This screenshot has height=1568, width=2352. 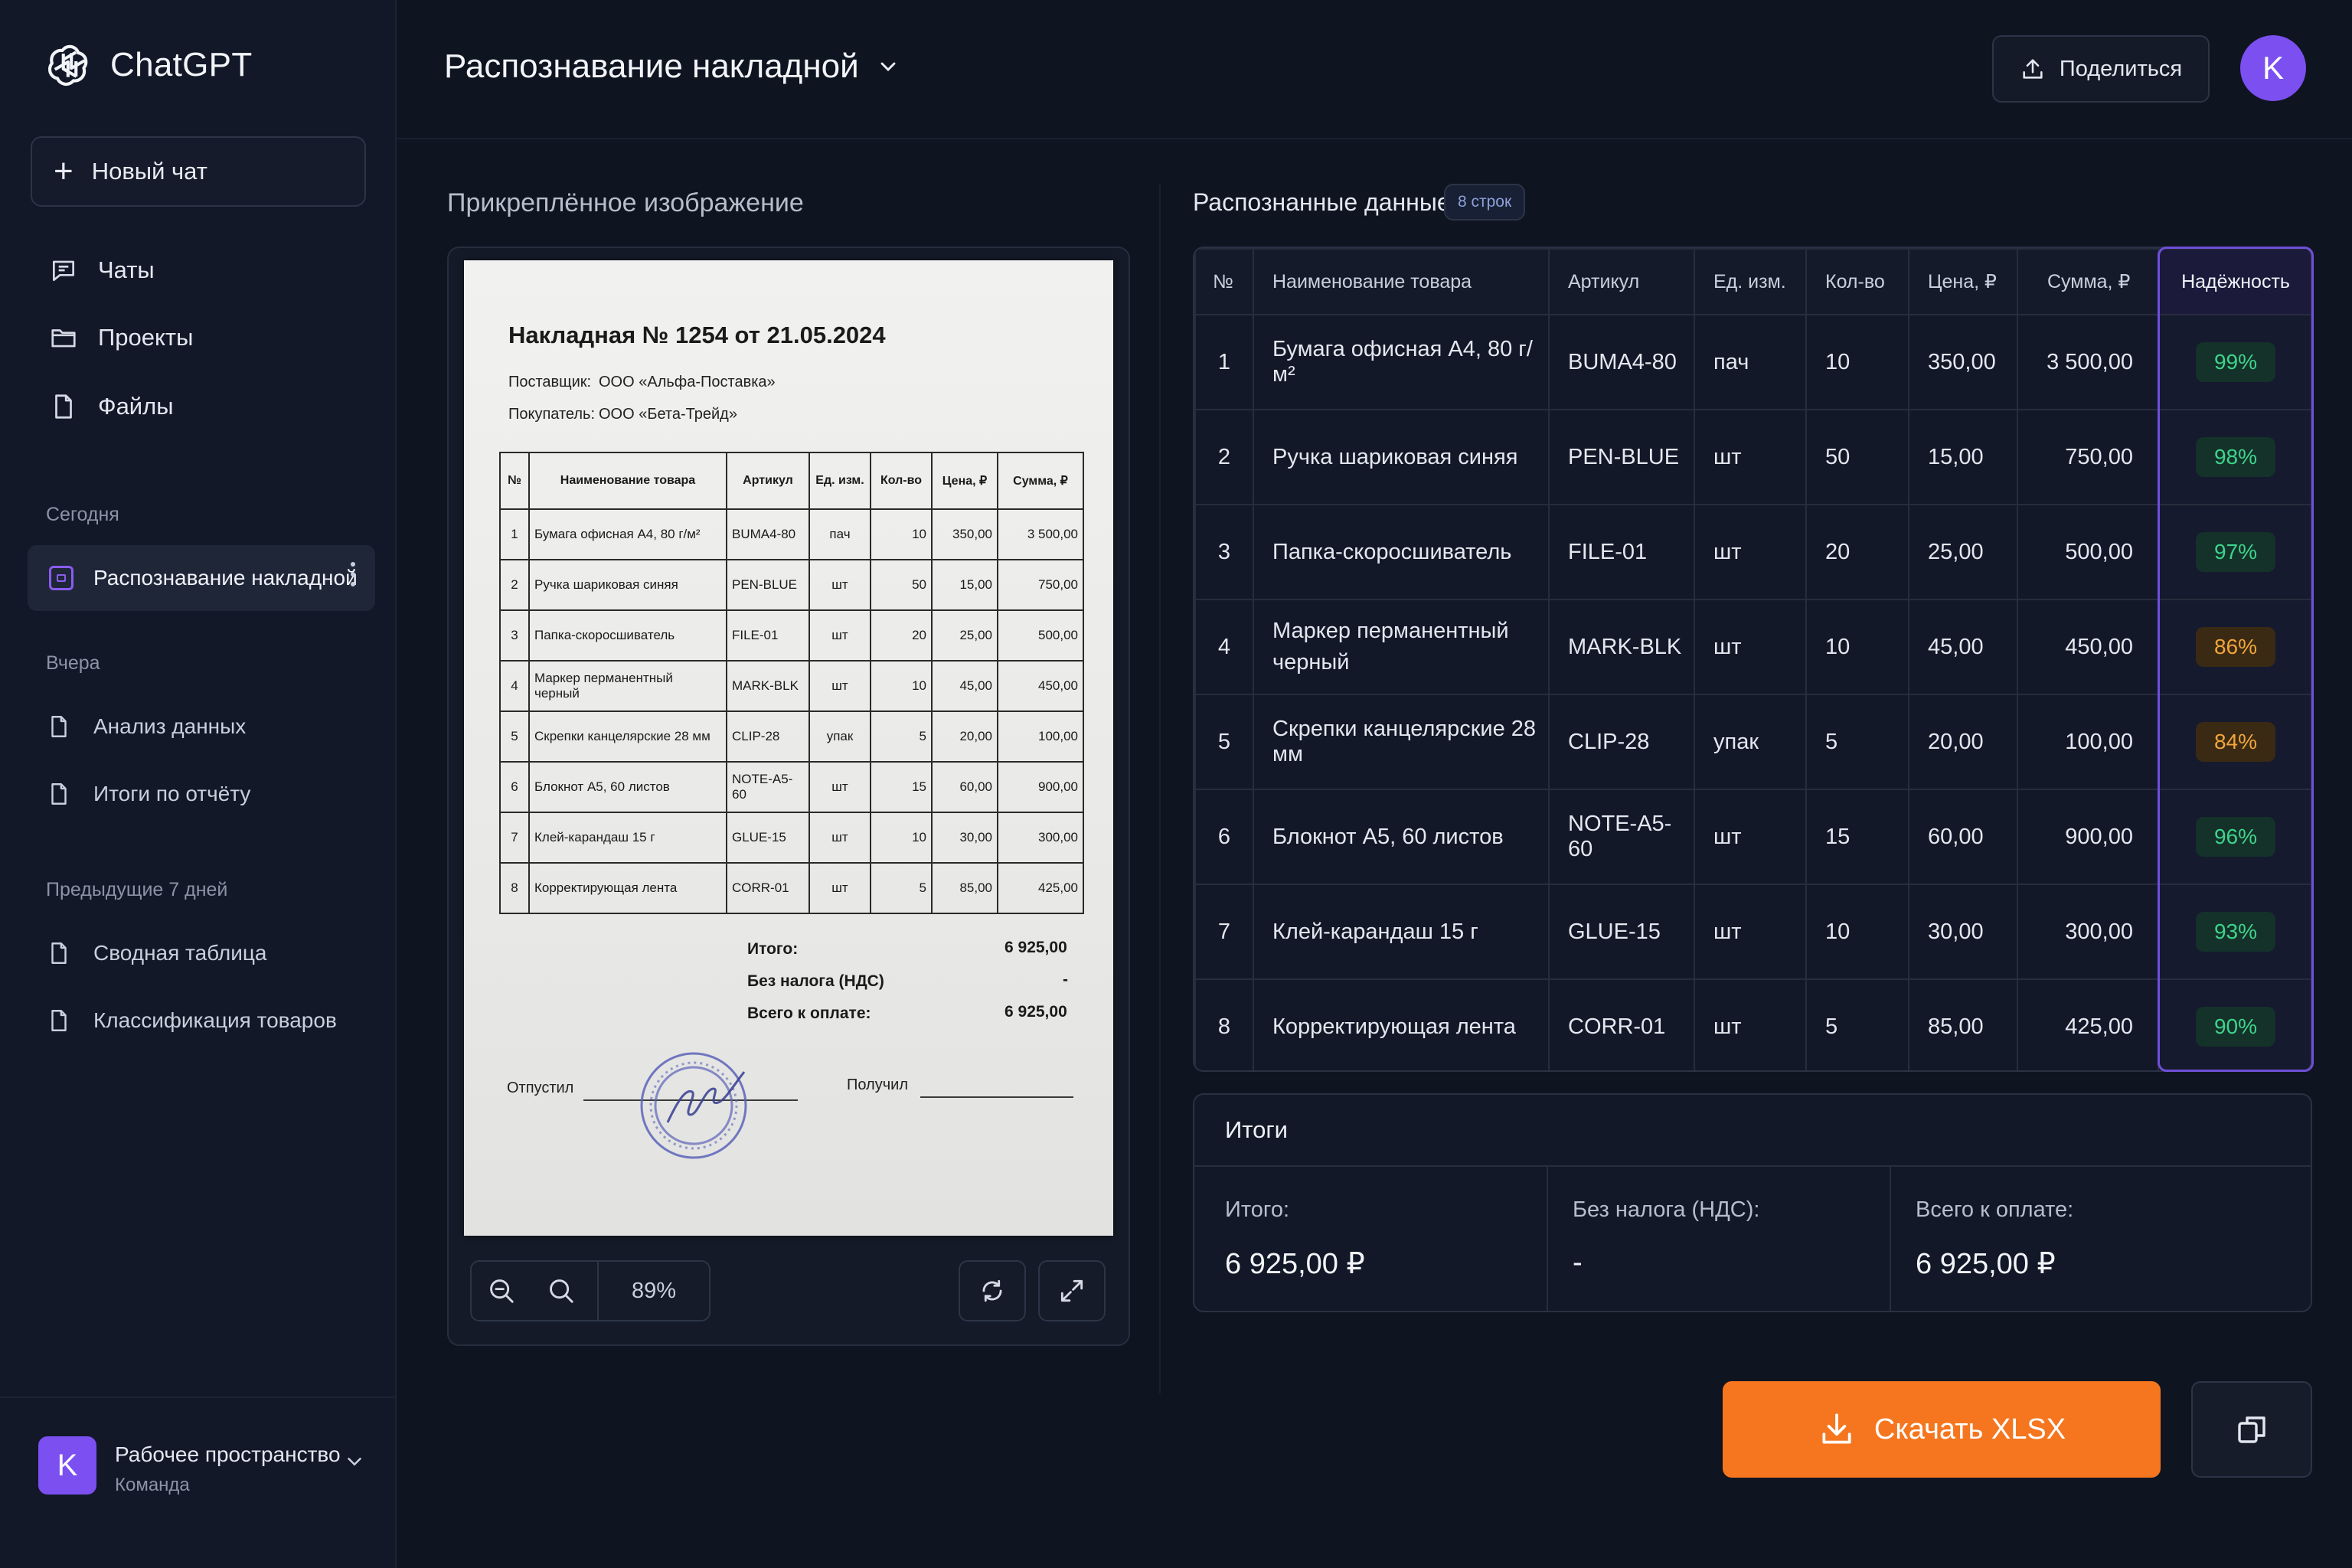 I want to click on workspace-switcher: K Рабочее пространство Команда, so click(x=198, y=1482).